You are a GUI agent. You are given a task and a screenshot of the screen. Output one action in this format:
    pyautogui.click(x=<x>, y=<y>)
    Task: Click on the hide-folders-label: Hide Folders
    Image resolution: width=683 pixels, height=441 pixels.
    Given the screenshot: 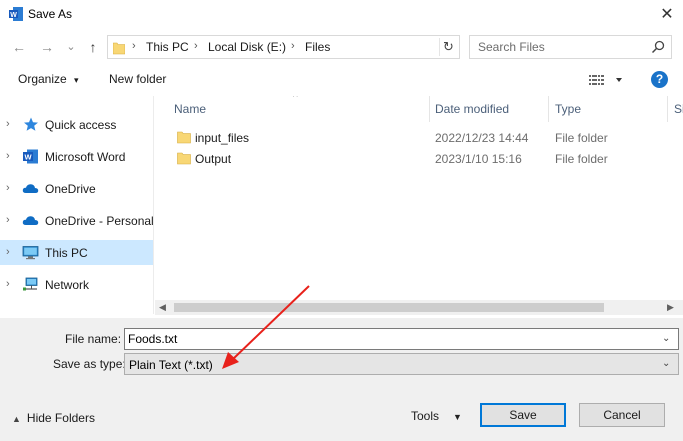 What is the action you would take?
    pyautogui.click(x=60, y=418)
    